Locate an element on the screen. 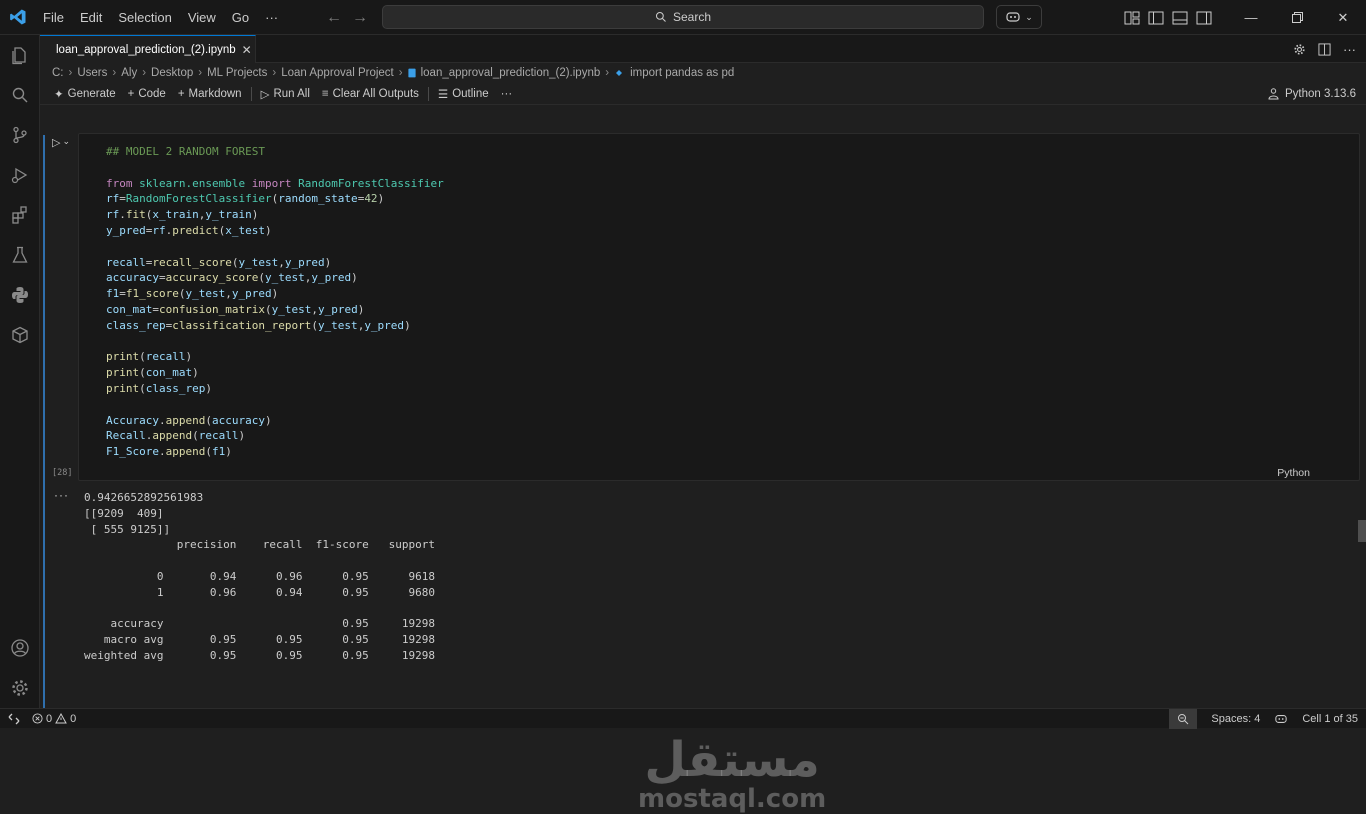  close-icon: ✕ is located at coordinates (247, 50).